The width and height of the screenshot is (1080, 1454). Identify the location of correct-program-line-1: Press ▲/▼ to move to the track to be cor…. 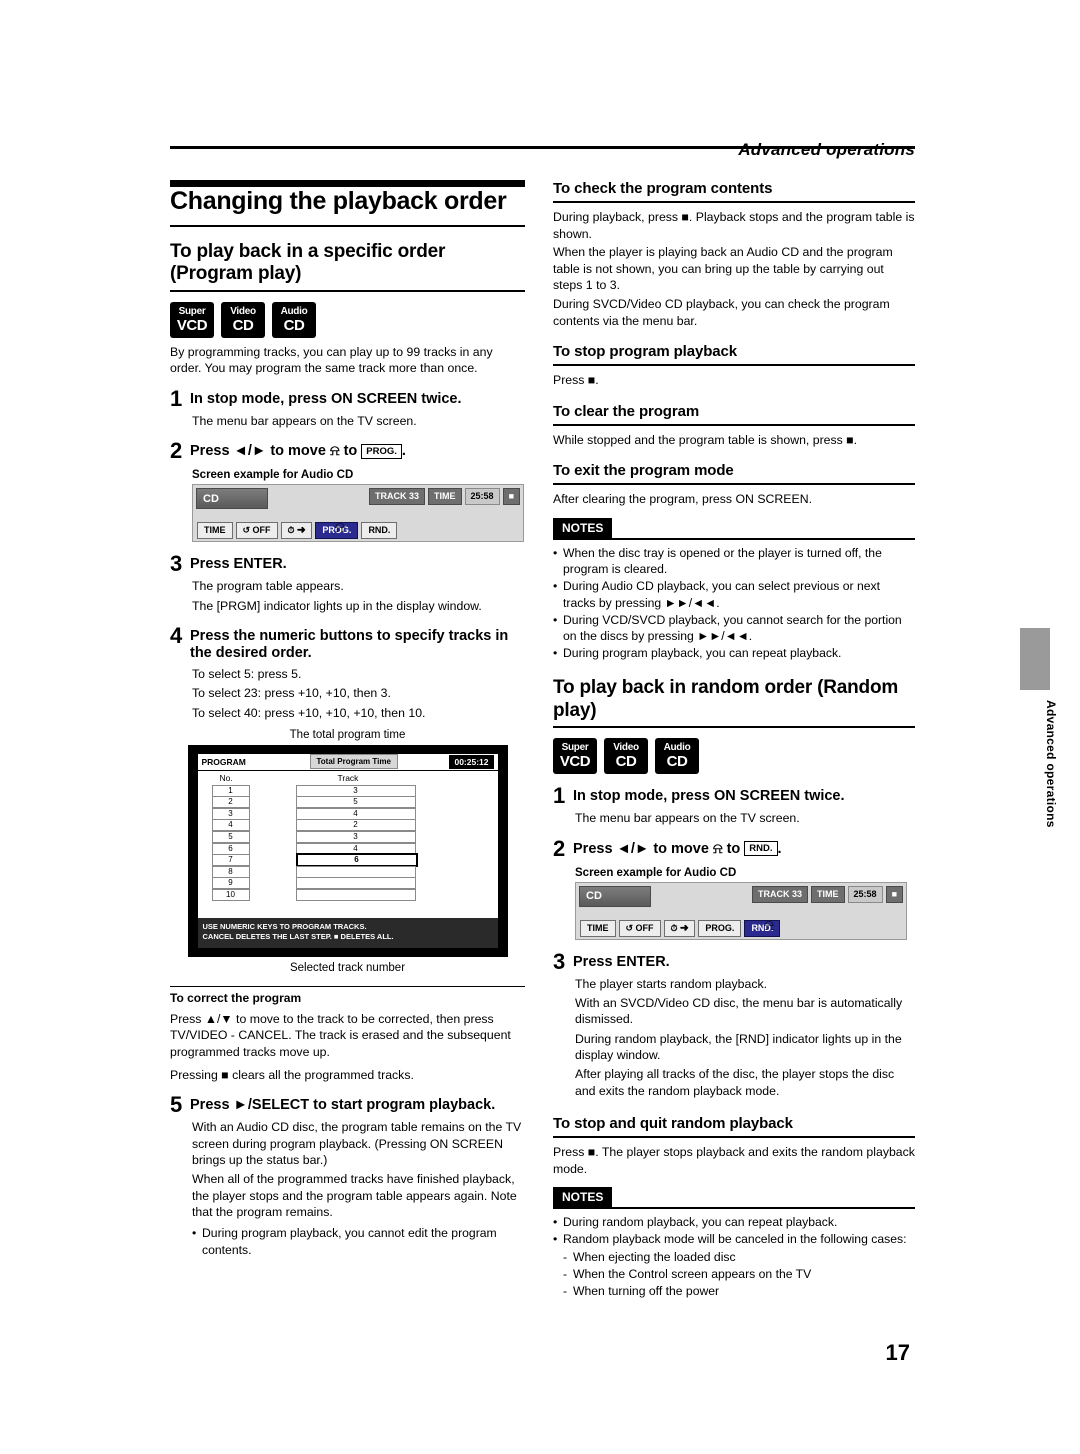
(340, 1035).